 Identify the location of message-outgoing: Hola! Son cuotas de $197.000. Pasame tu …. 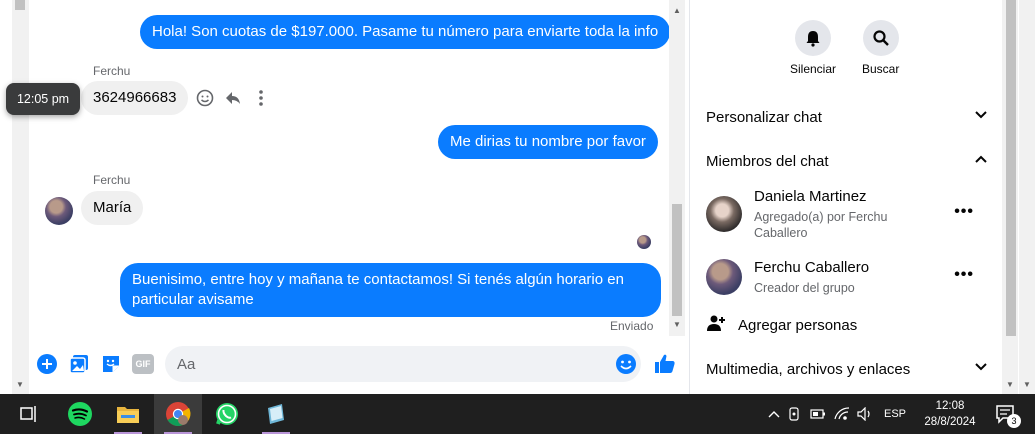
(405, 32).